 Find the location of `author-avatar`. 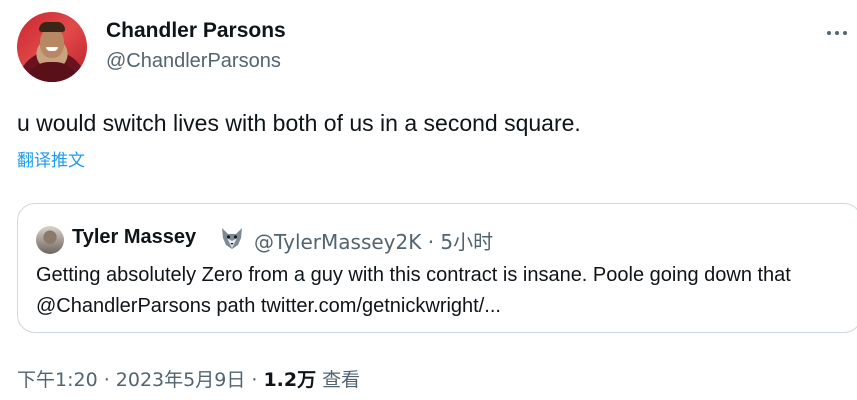

author-avatar is located at coordinates (52, 47).